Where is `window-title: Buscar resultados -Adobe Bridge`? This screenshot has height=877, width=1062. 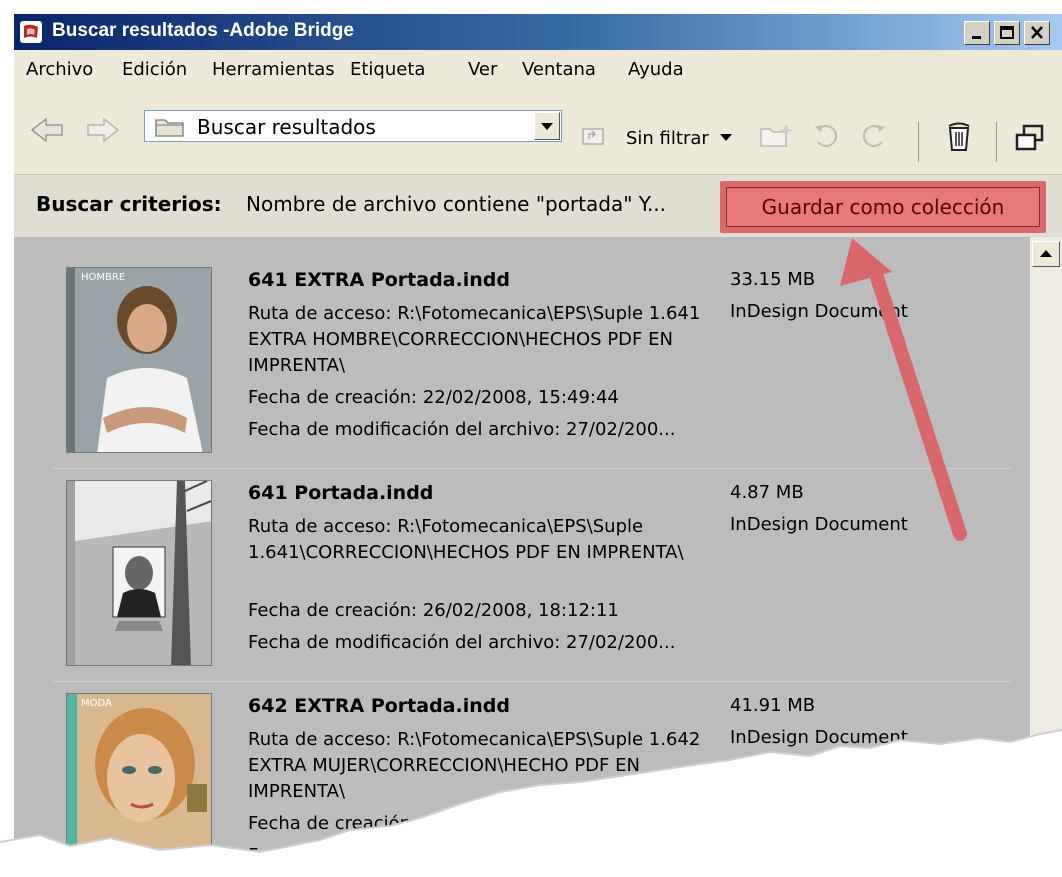 window-title: Buscar resultados -Adobe Bridge is located at coordinates (203, 30).